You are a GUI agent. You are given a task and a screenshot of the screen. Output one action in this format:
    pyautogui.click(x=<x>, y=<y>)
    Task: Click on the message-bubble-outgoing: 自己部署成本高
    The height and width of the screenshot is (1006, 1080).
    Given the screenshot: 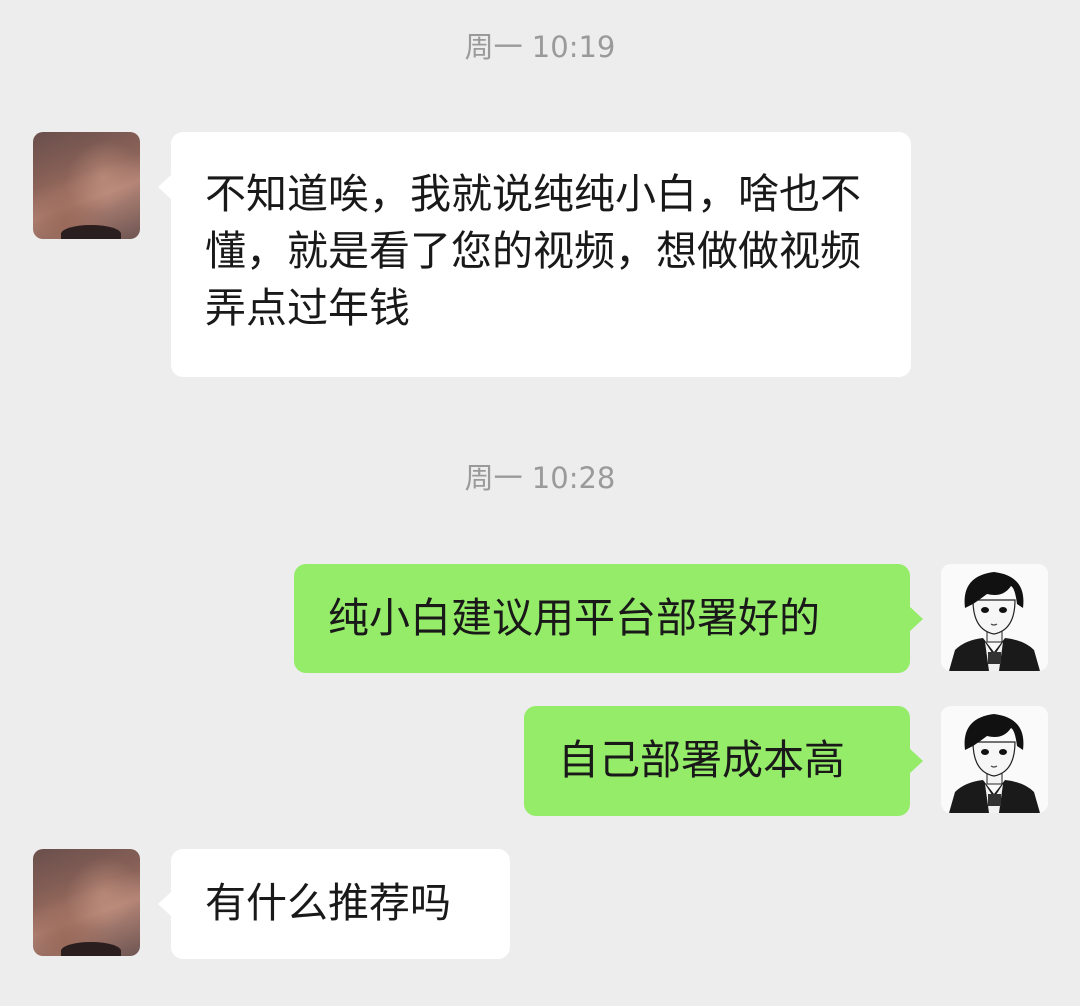 What is the action you would take?
    pyautogui.click(x=723, y=761)
    